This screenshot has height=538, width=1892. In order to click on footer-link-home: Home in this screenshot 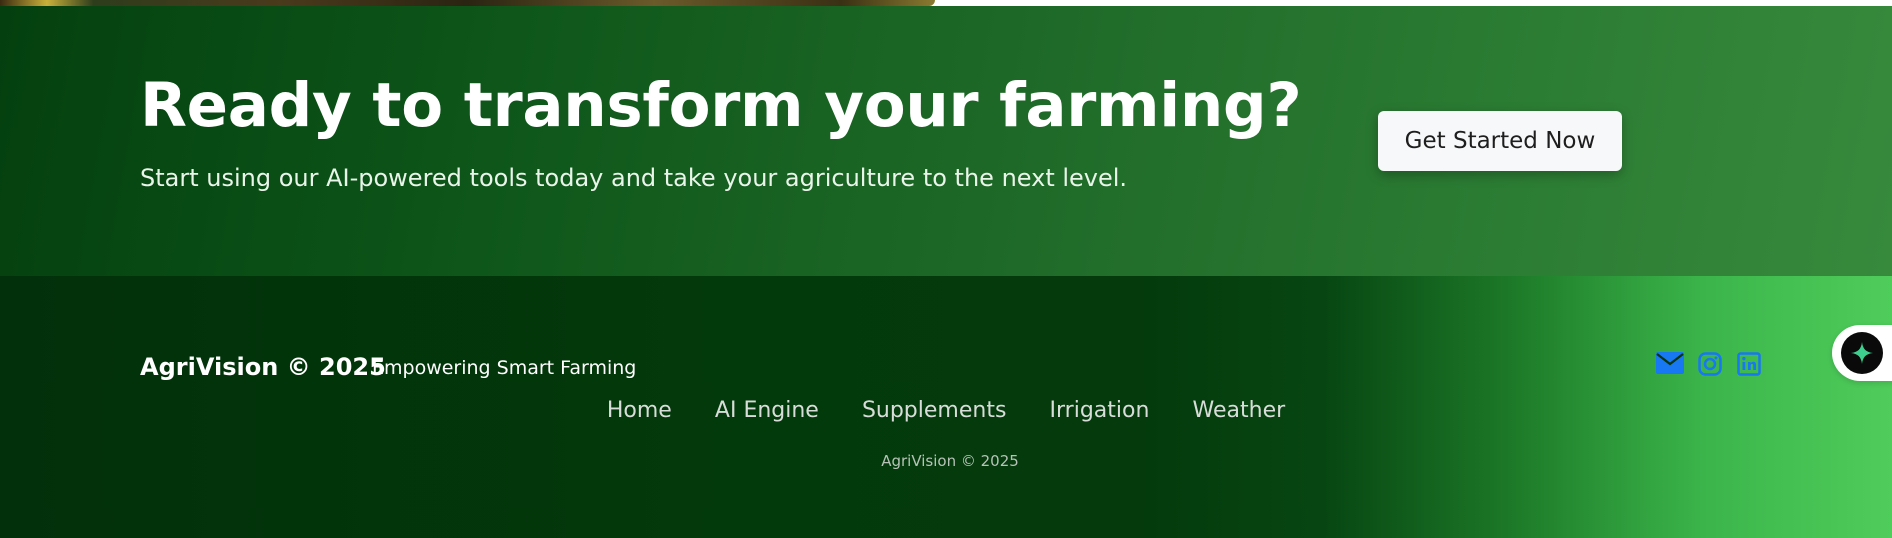, I will do `click(639, 410)`.